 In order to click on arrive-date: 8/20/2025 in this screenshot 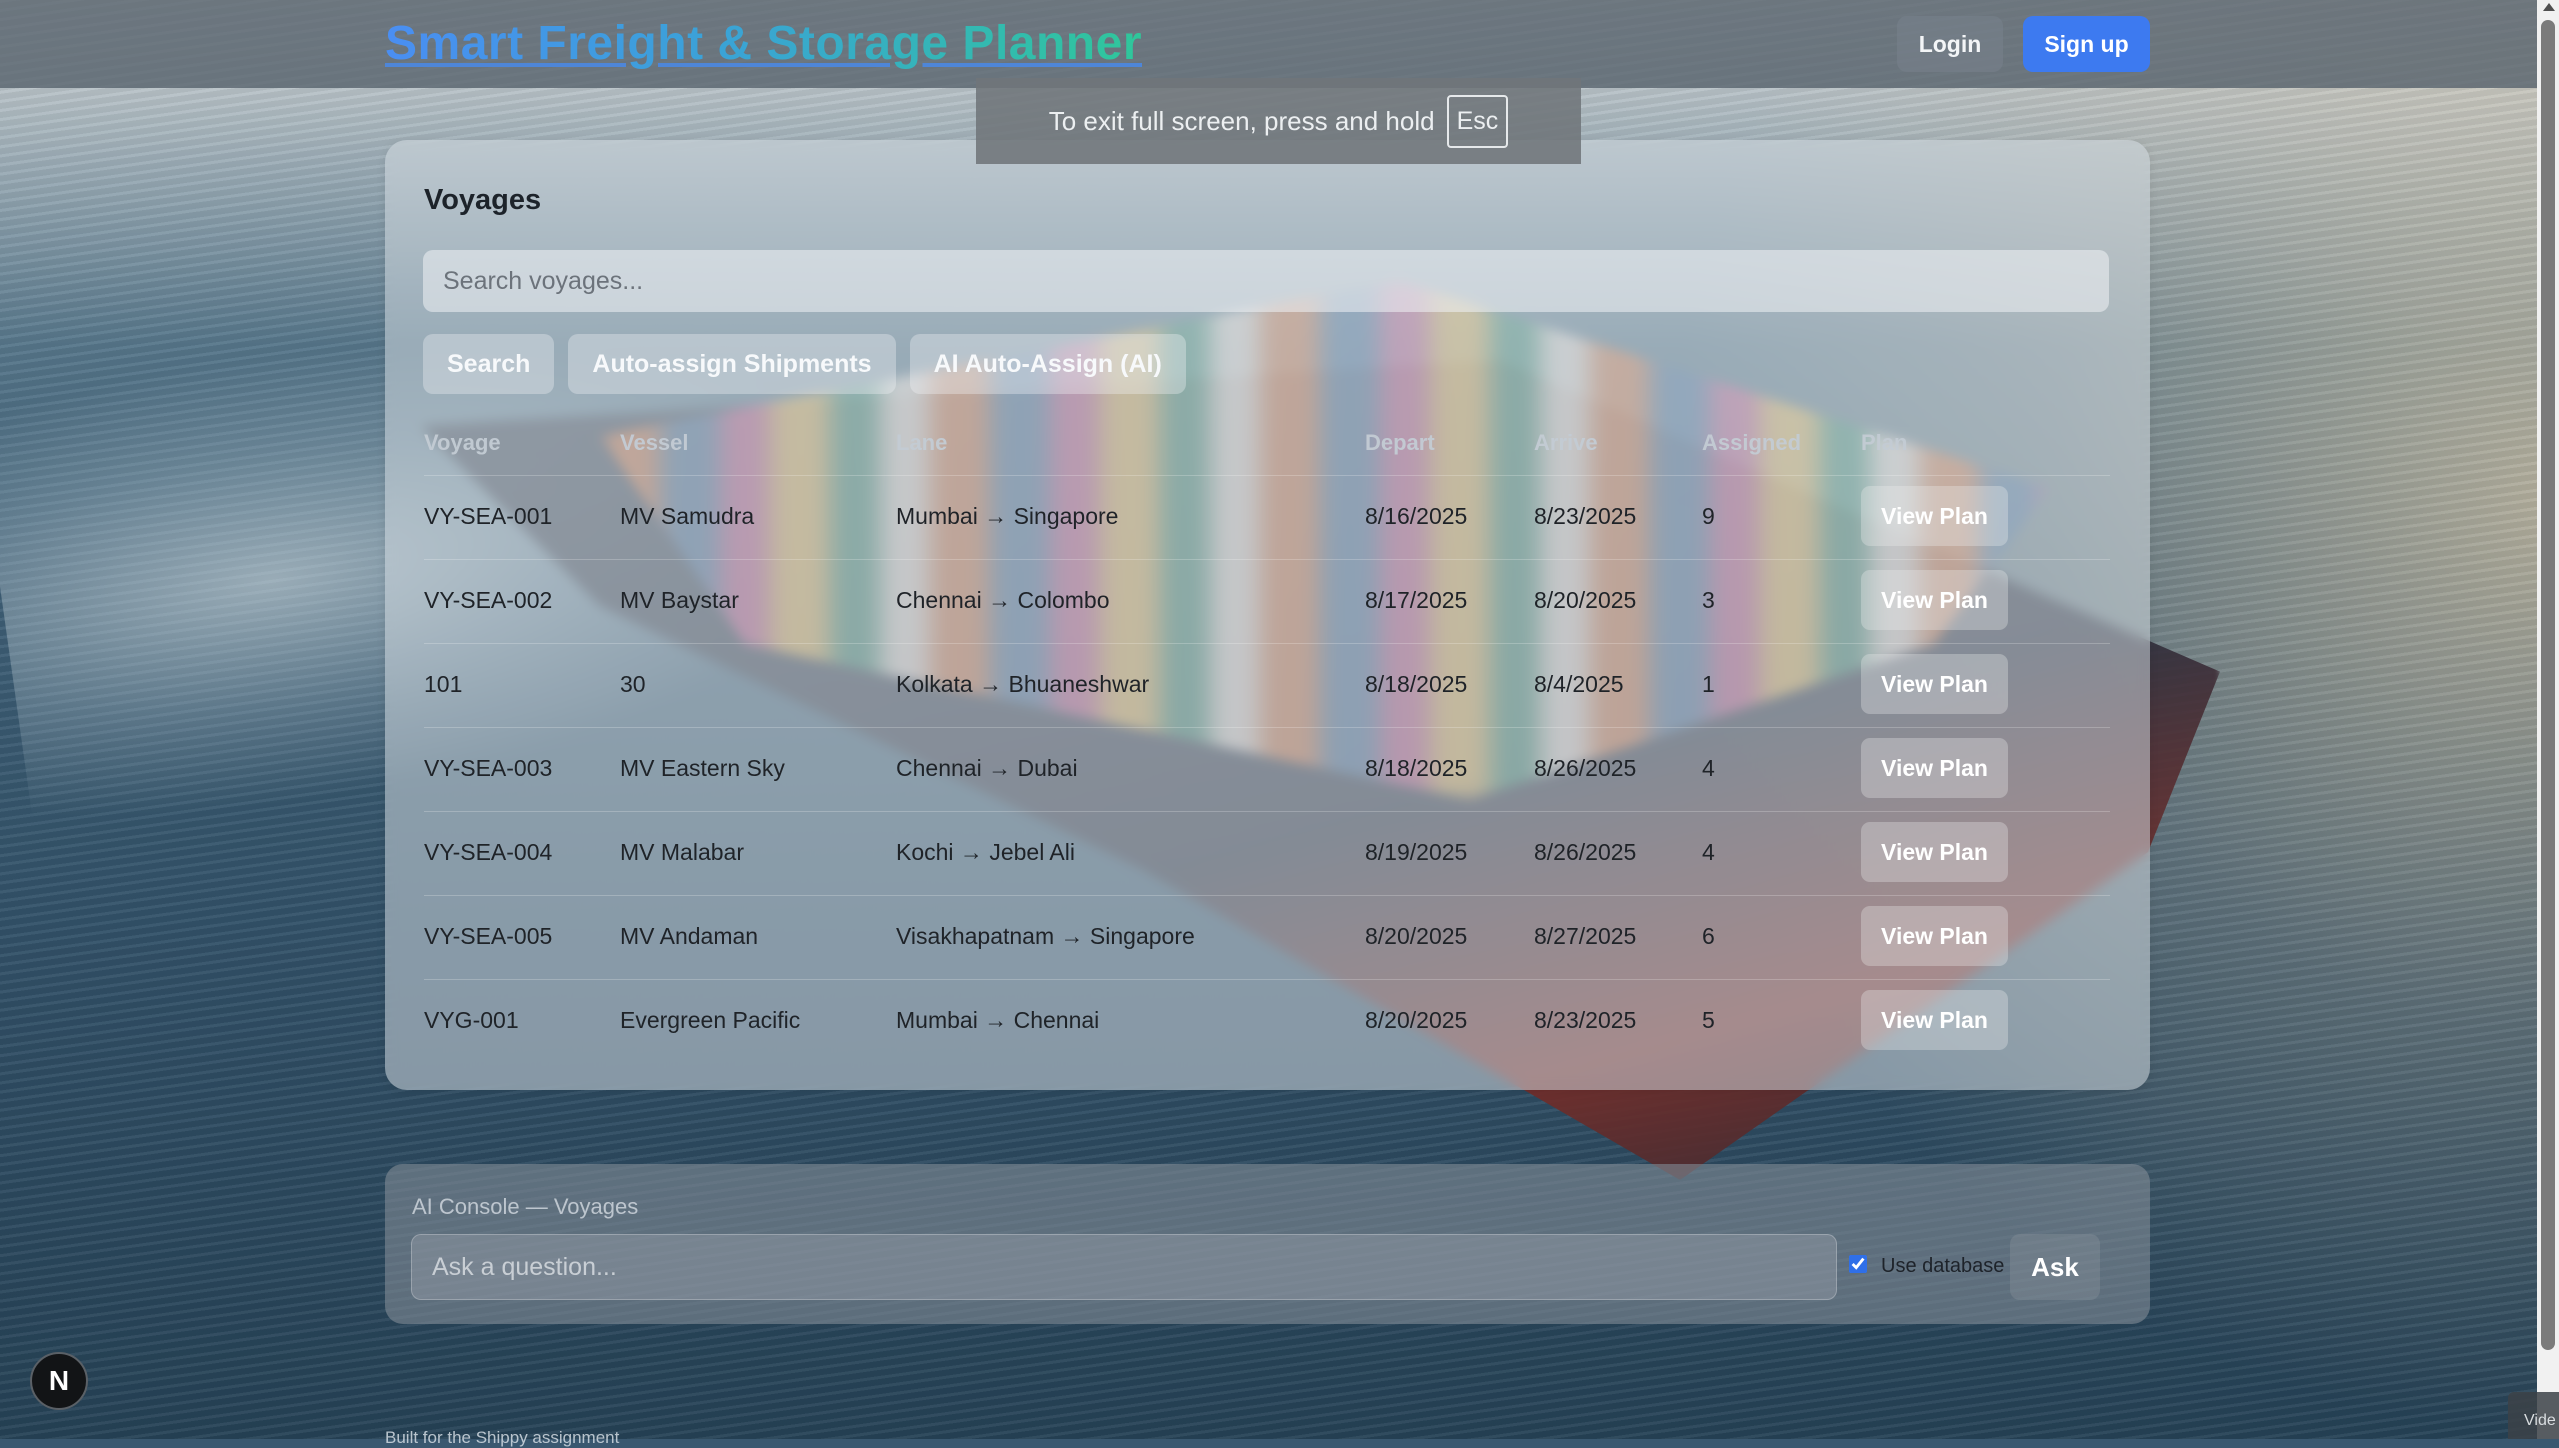, I will do `click(1585, 600)`.